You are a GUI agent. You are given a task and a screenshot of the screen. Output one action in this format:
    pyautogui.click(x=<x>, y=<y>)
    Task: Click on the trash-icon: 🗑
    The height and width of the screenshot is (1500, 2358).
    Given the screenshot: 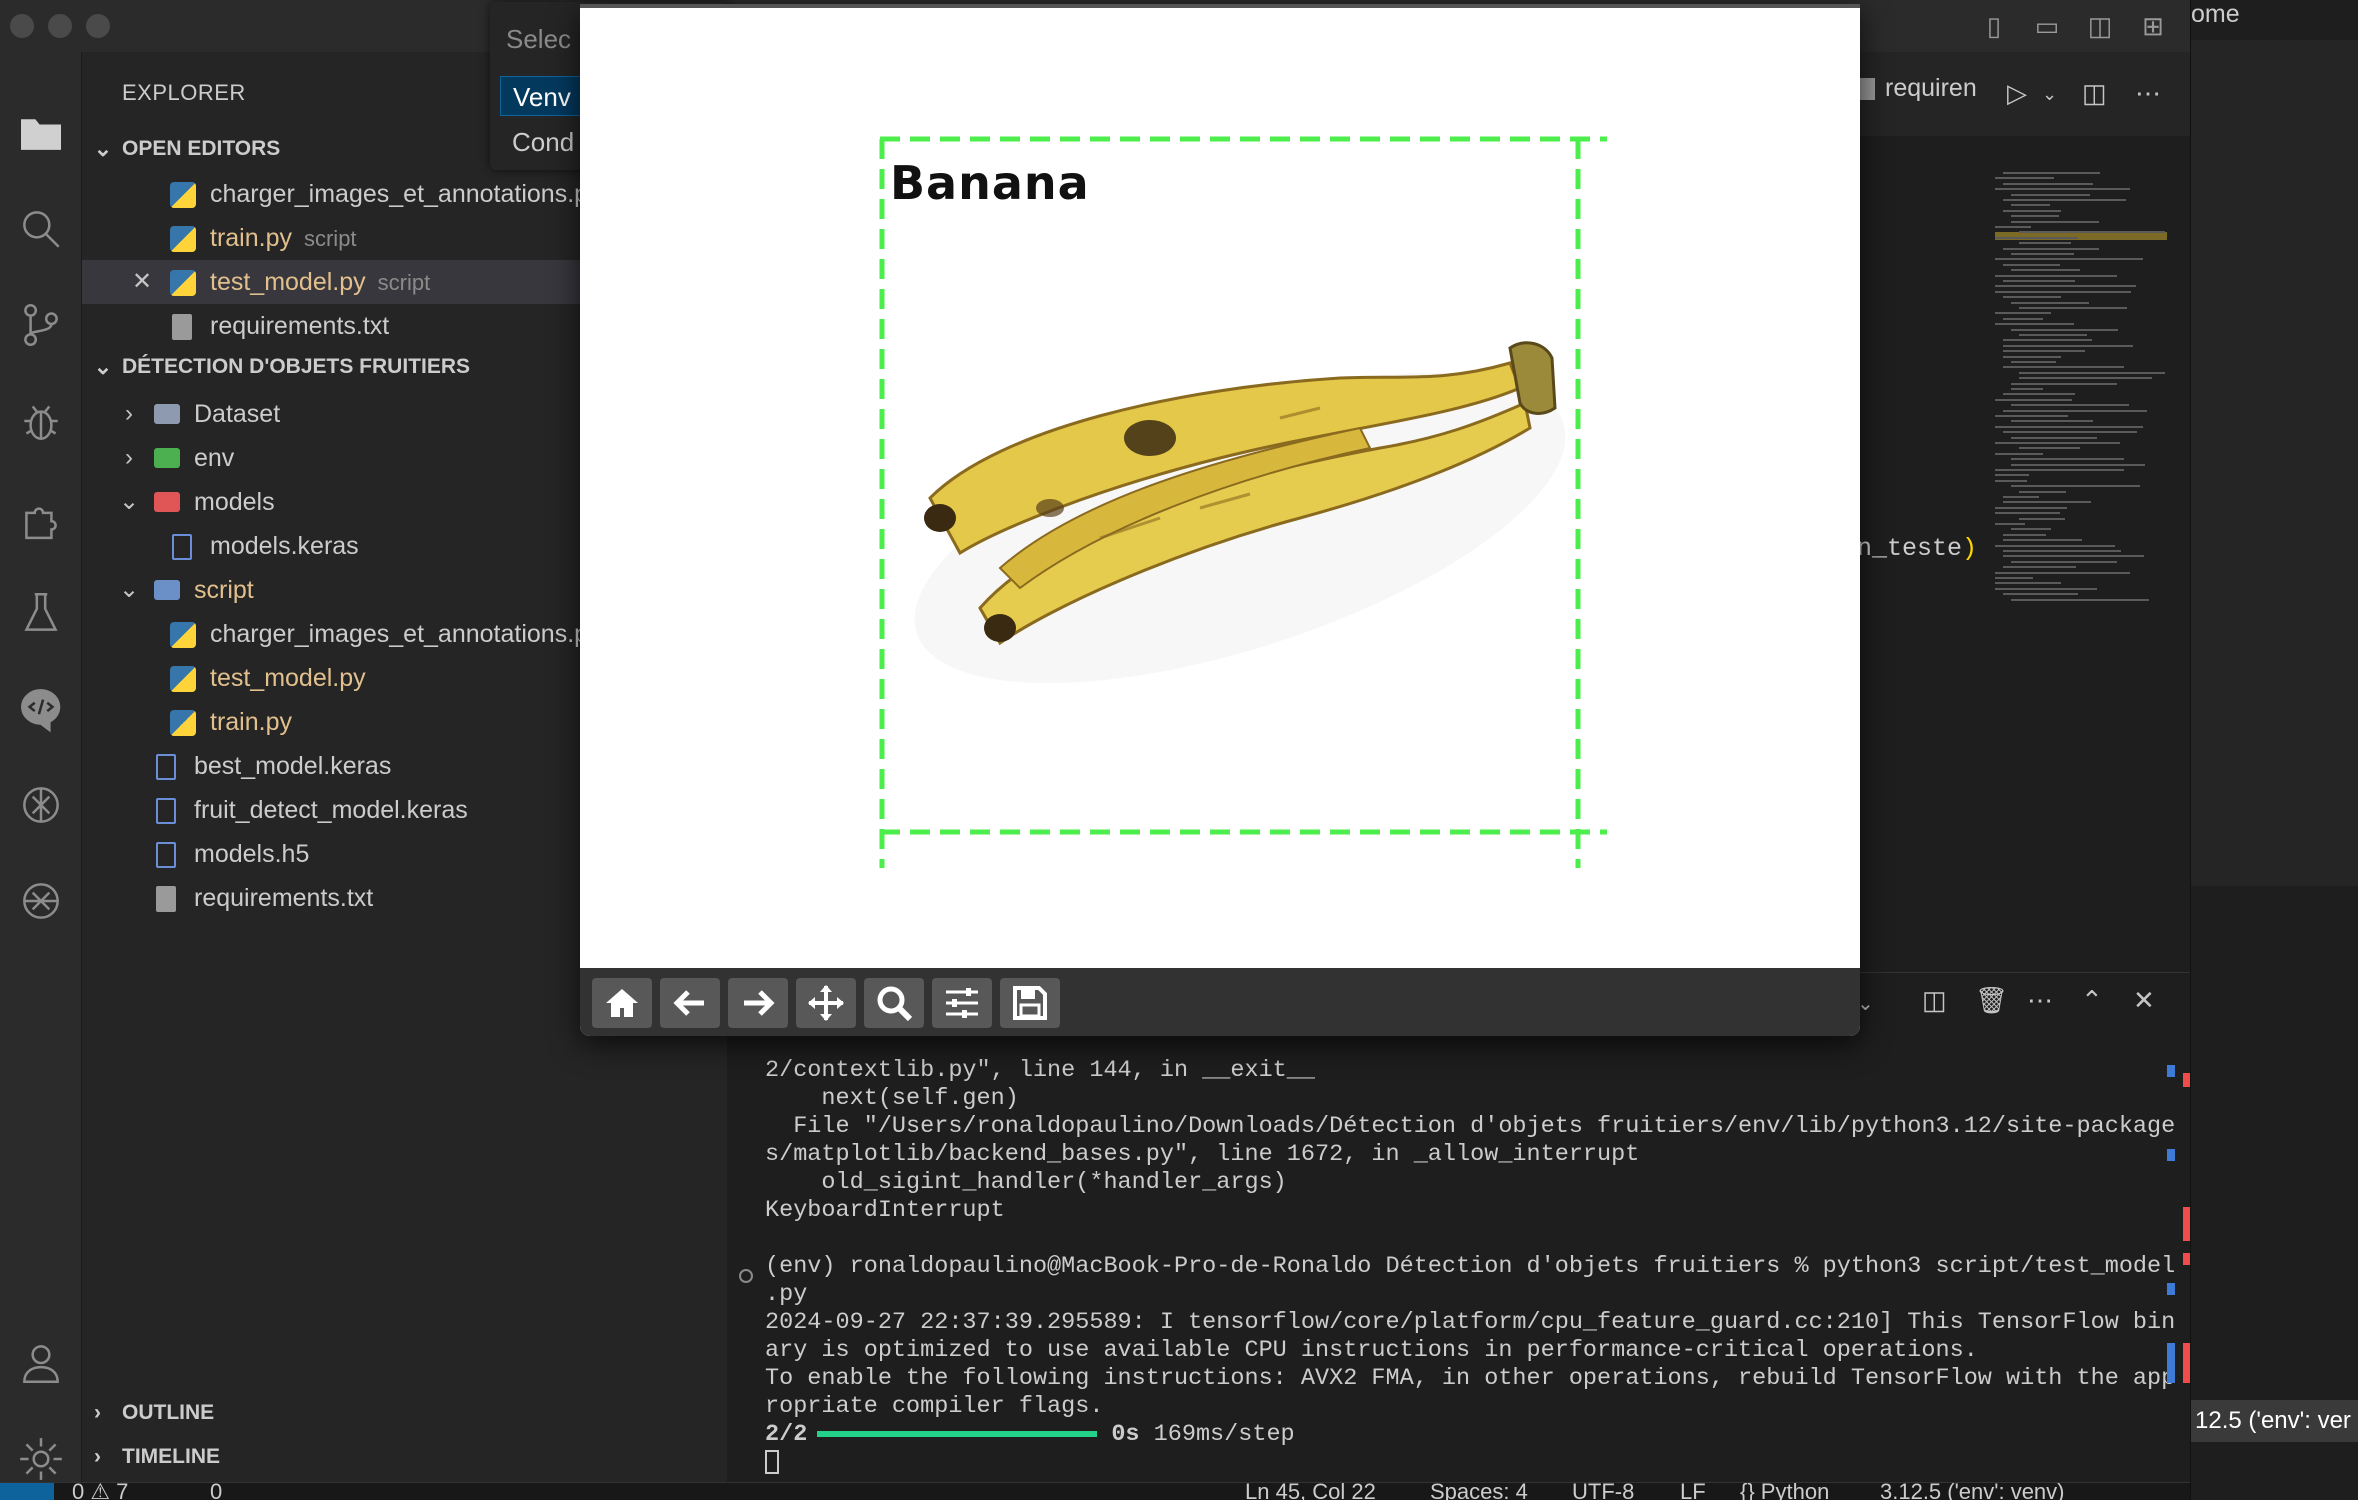 What is the action you would take?
    pyautogui.click(x=1991, y=1000)
    